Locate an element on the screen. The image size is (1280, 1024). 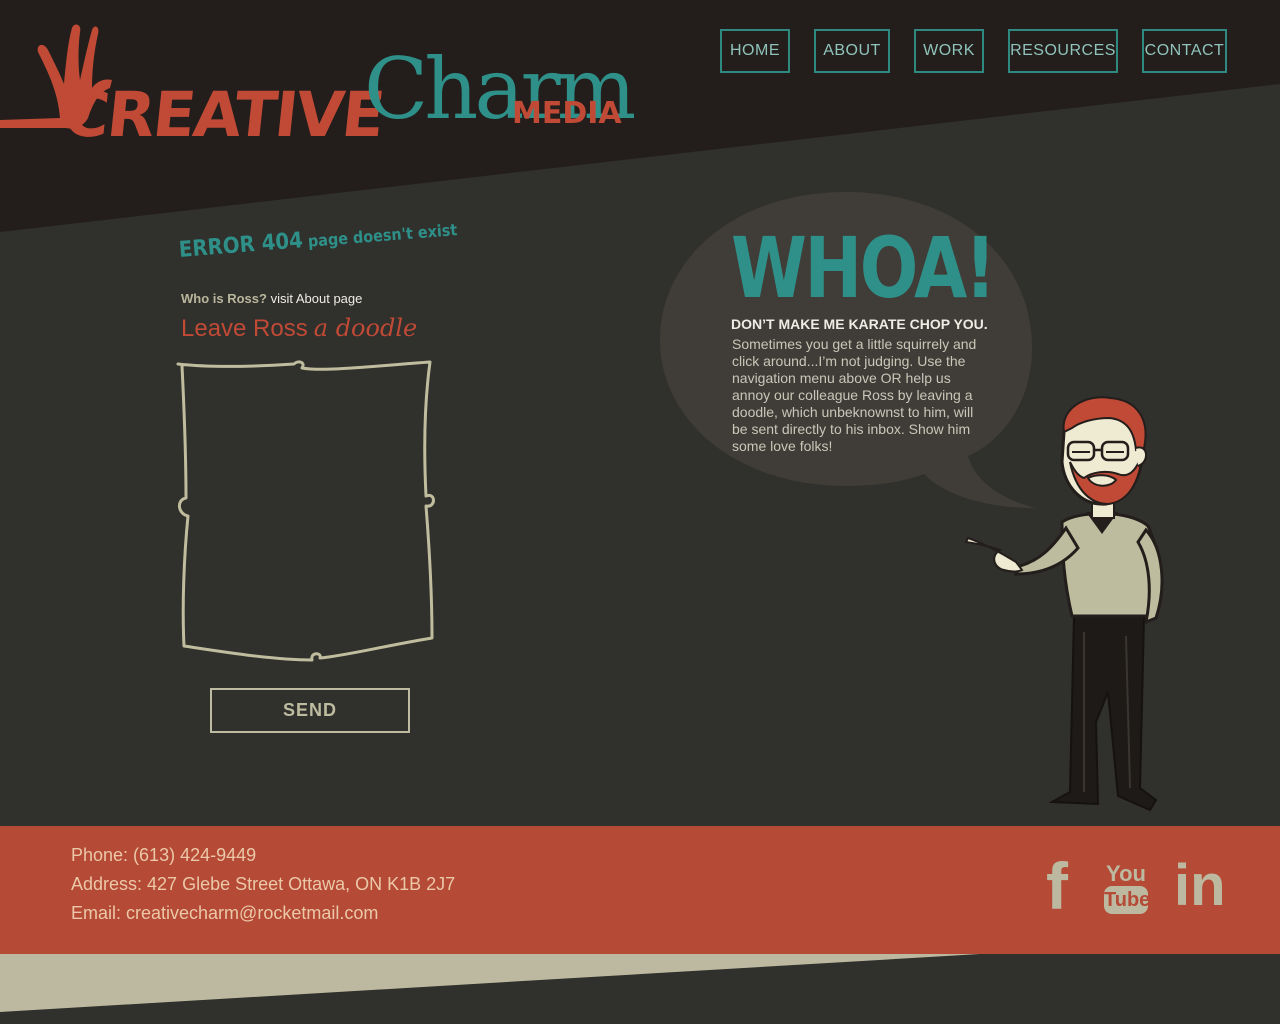
youtube-icon: You Tube is located at coordinates (1127, 887).